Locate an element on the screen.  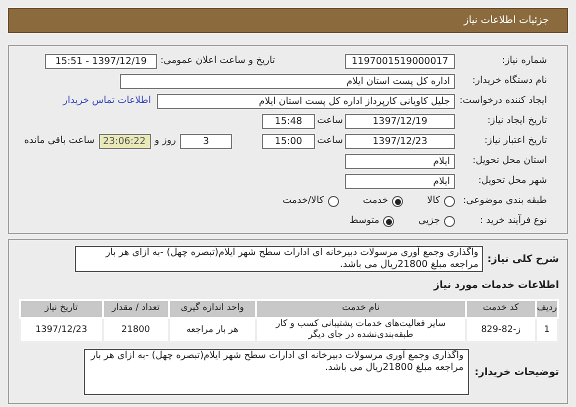
field-label: شماره نیاز: is located at coordinates (523, 61).